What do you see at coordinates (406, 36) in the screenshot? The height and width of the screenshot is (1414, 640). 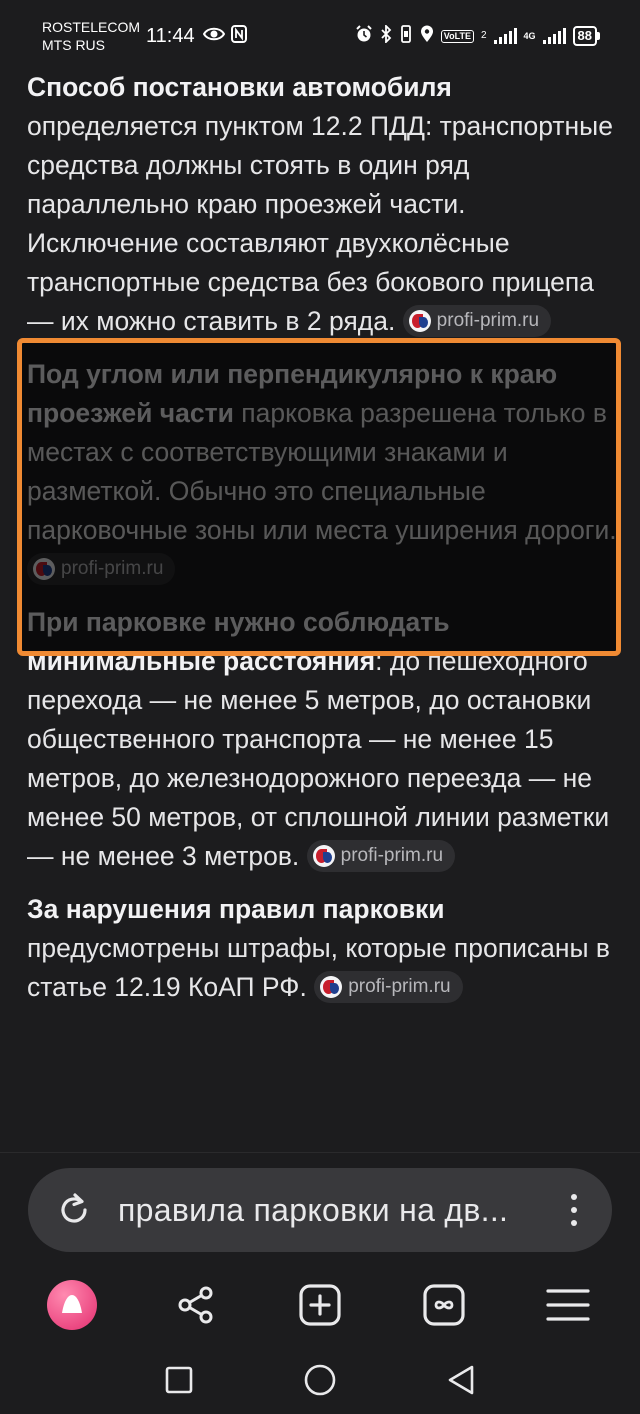 I see `vibrate-icon` at bounding box center [406, 36].